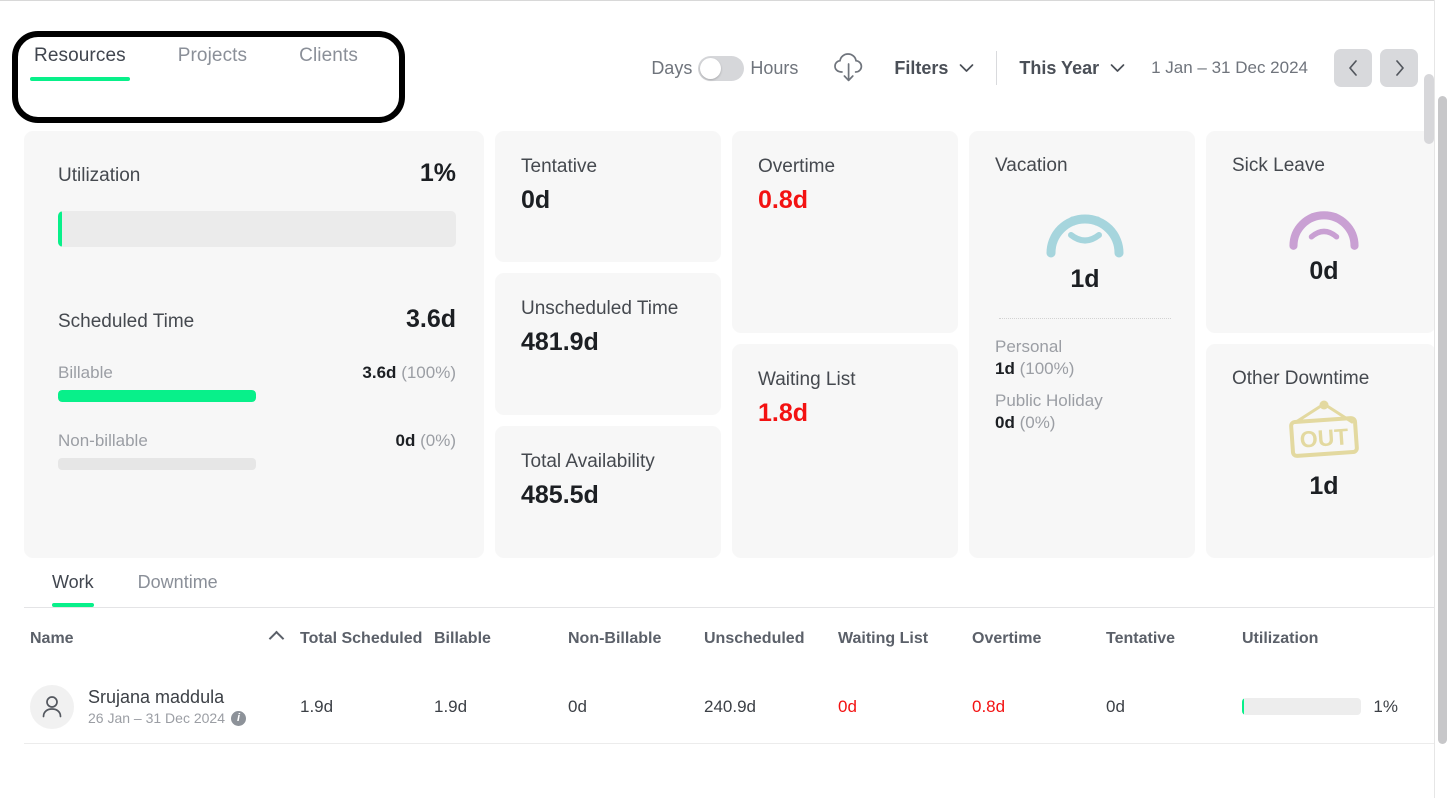 This screenshot has height=798, width=1448. I want to click on vacation-separator, so click(1085, 318).